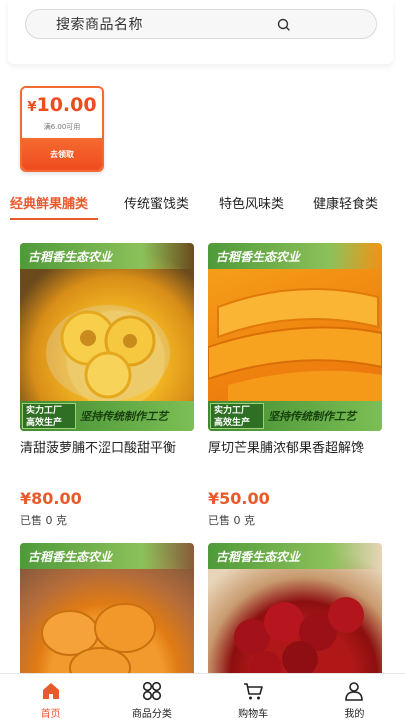  Describe the element at coordinates (295, 460) in the screenshot. I see `product-title: 厚切芒果脯浓郁果香超解馋` at that location.